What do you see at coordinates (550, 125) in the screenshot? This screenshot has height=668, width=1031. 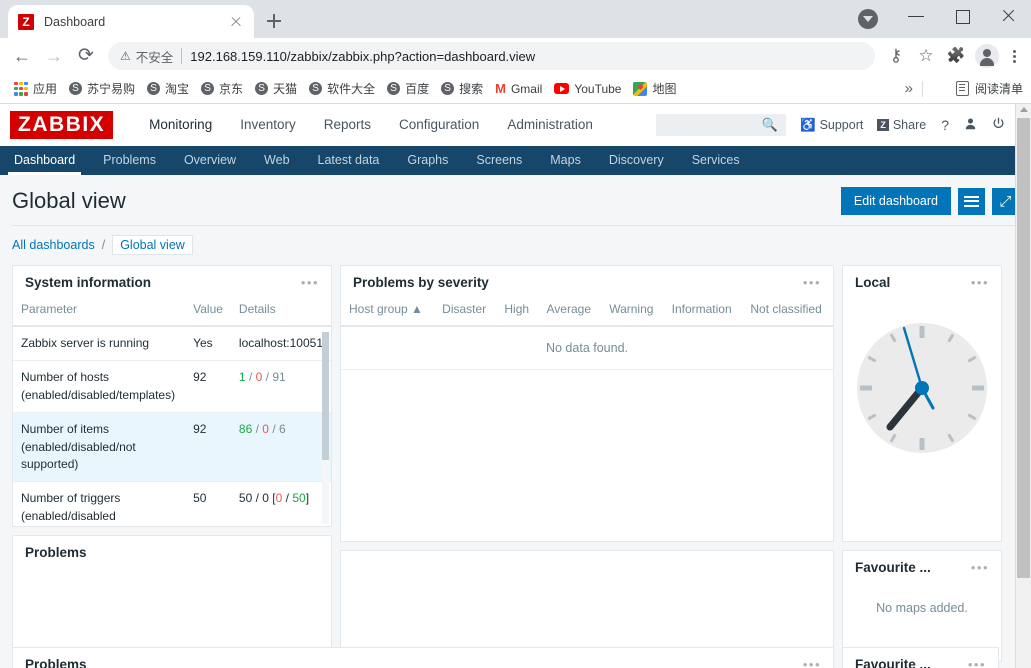 I see `nav-administration: Administration` at bounding box center [550, 125].